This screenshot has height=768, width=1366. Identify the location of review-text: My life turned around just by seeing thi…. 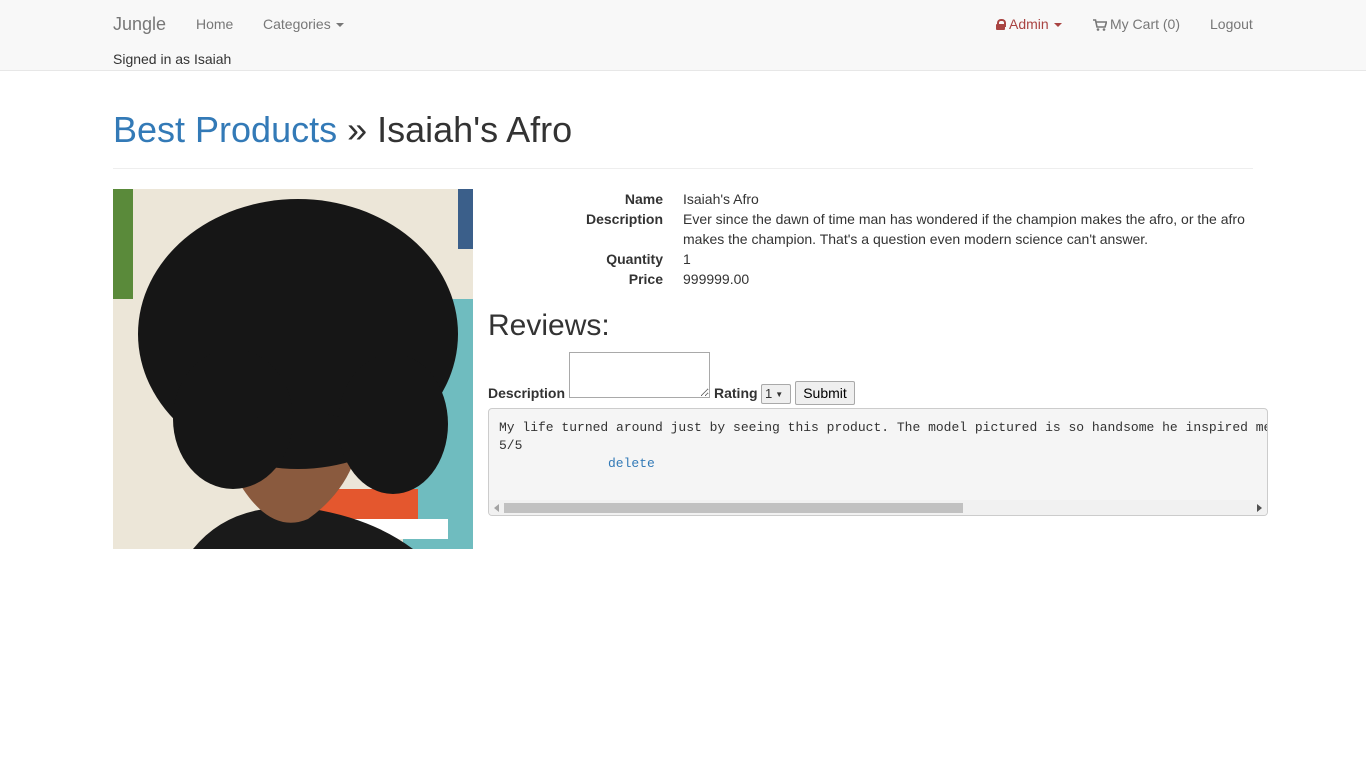
(883, 427).